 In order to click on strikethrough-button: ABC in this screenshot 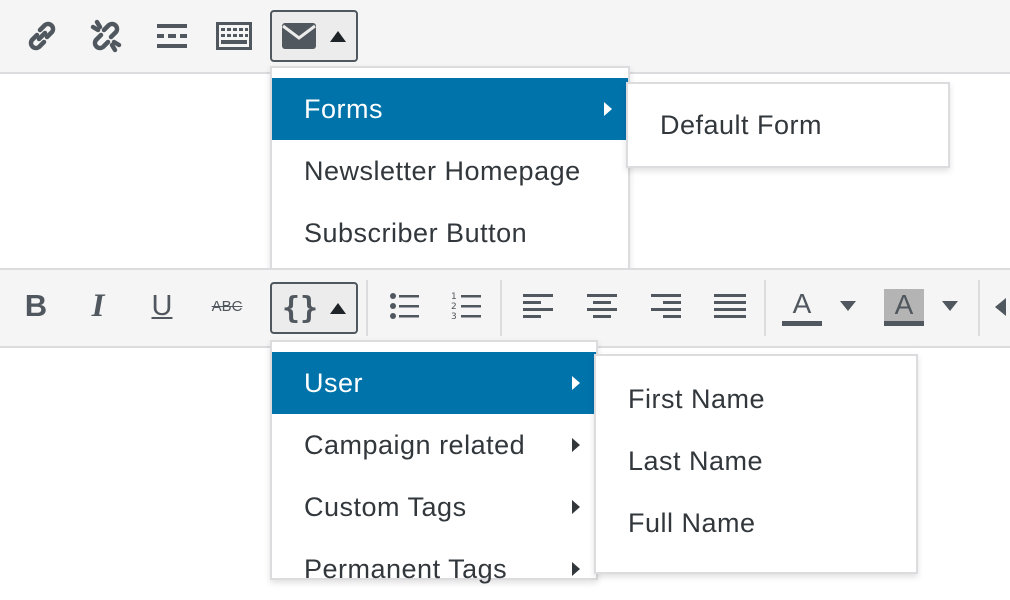, I will do `click(227, 306)`.